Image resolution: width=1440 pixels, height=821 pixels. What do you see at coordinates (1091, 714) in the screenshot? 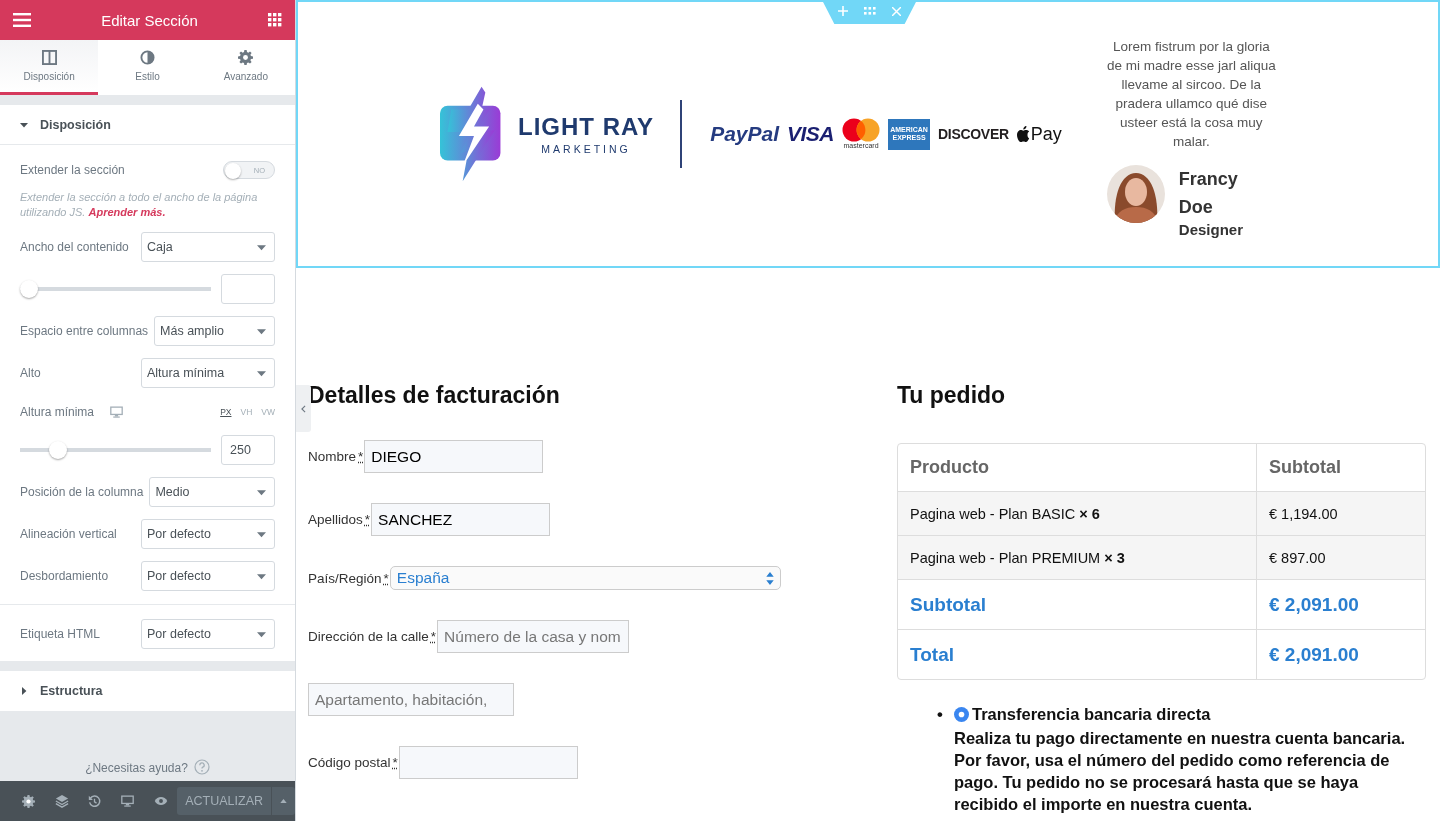
I see `payment-method-label: Transferencia bancaria directa` at bounding box center [1091, 714].